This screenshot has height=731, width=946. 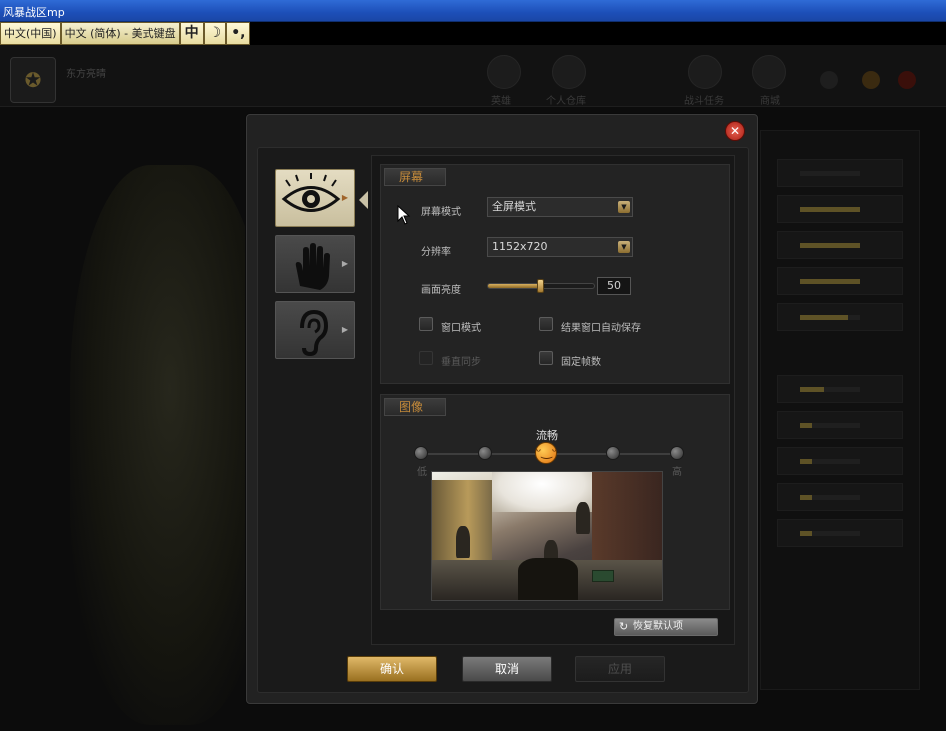 What do you see at coordinates (392, 669) in the screenshot?
I see `confirm-button: 确认` at bounding box center [392, 669].